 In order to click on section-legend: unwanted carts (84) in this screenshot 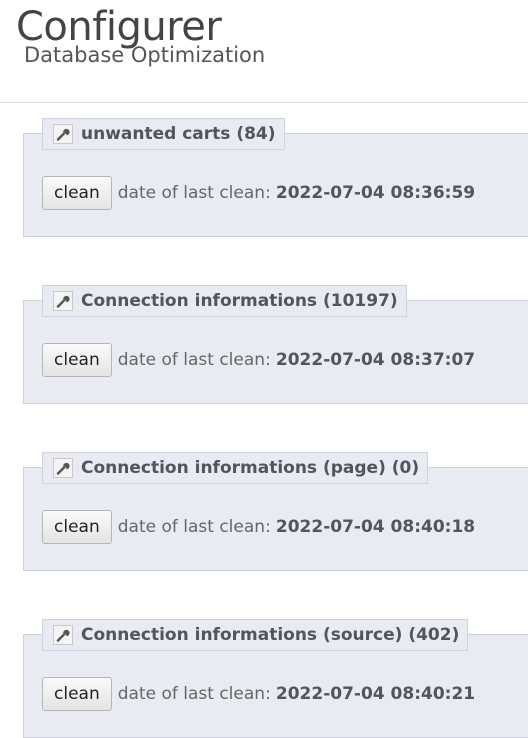, I will do `click(163, 134)`.